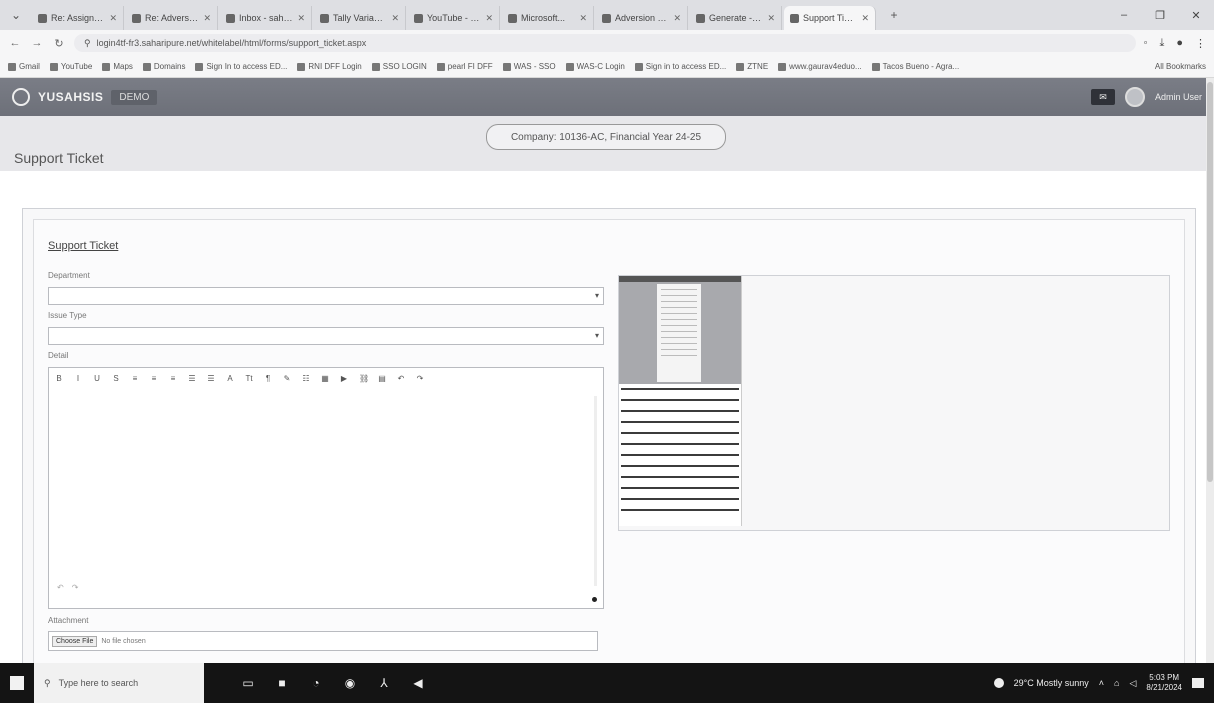  I want to click on bookmark-item: WAS-C Login, so click(595, 66).